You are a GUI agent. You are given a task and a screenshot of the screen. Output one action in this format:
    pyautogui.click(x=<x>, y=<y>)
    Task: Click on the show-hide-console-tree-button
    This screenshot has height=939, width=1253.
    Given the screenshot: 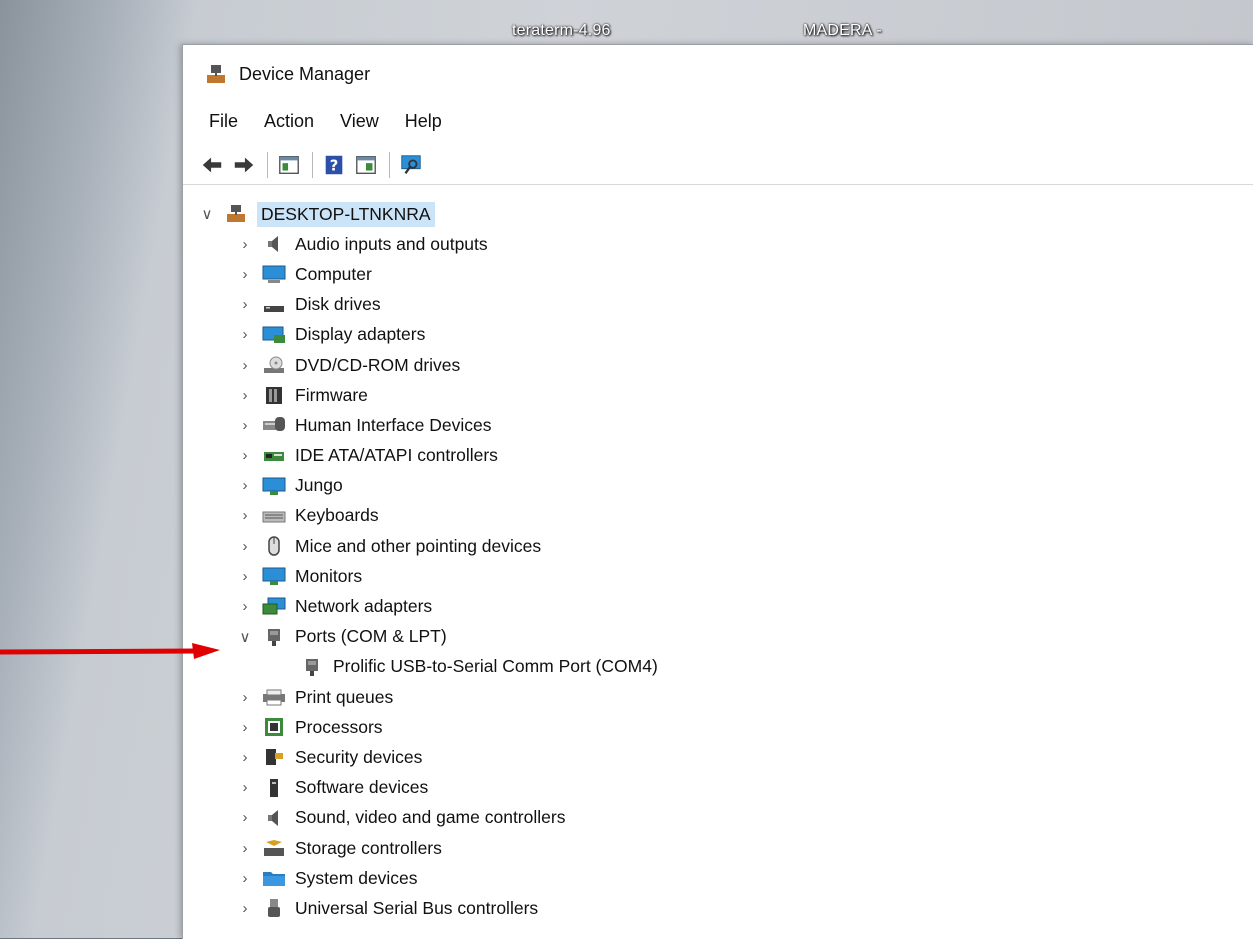 What is the action you would take?
    pyautogui.click(x=289, y=165)
    